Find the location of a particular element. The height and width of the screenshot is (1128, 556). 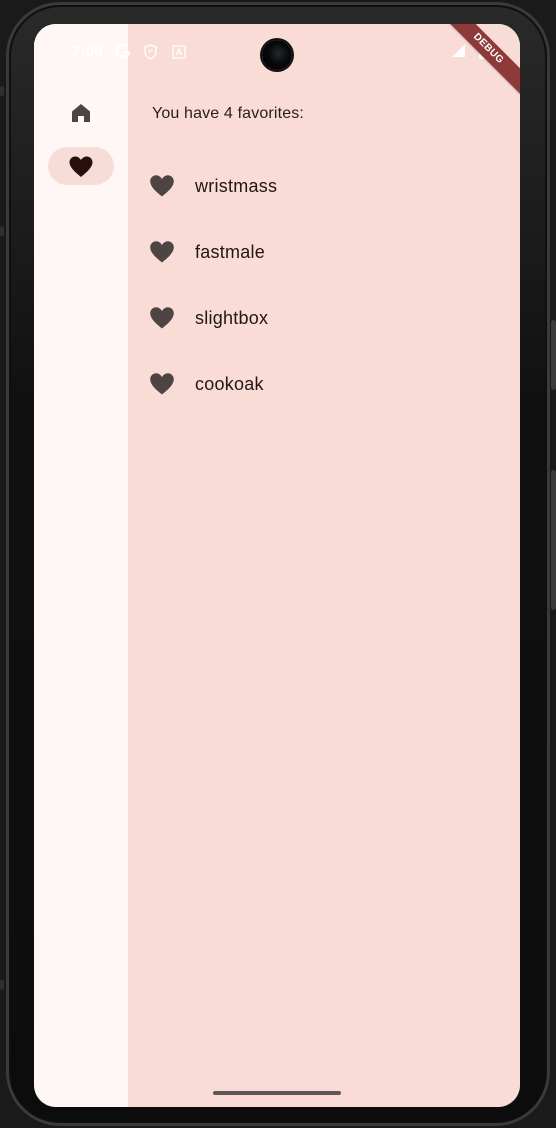

favorite-label: slightbox is located at coordinates (232, 318).